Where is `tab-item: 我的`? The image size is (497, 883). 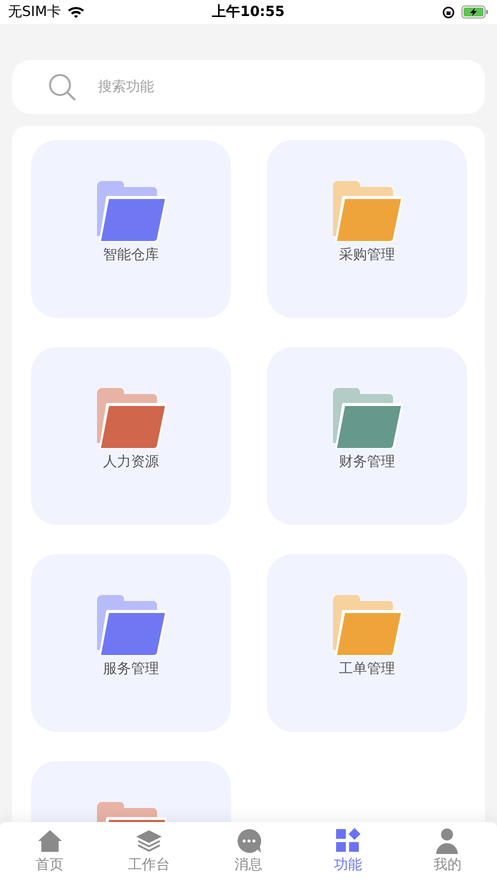 tab-item: 我的 is located at coordinates (447, 852).